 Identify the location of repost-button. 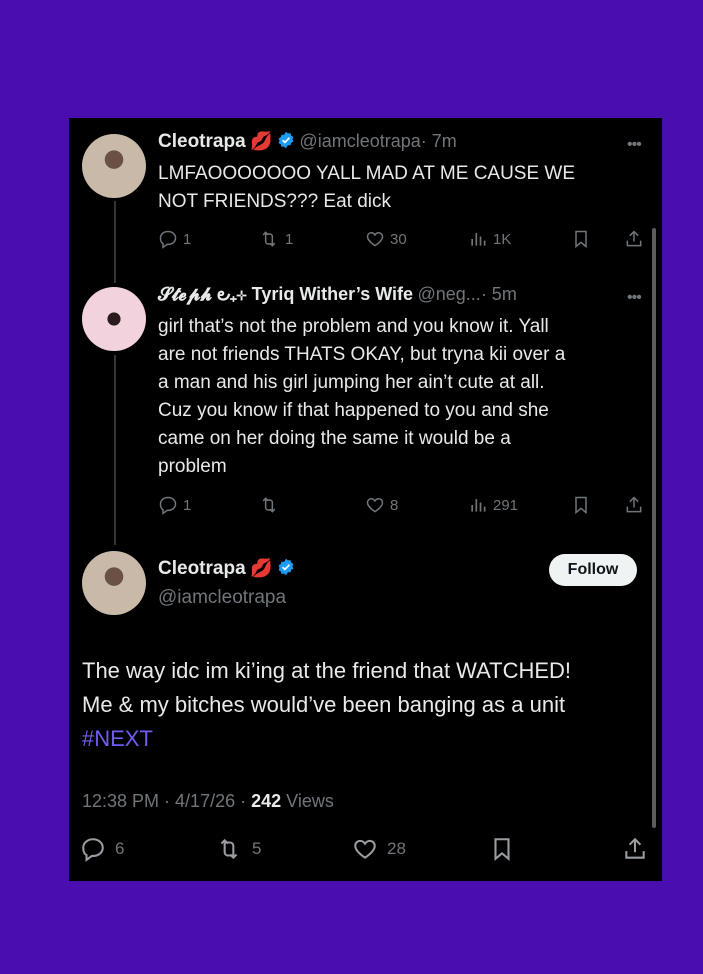
(269, 505).